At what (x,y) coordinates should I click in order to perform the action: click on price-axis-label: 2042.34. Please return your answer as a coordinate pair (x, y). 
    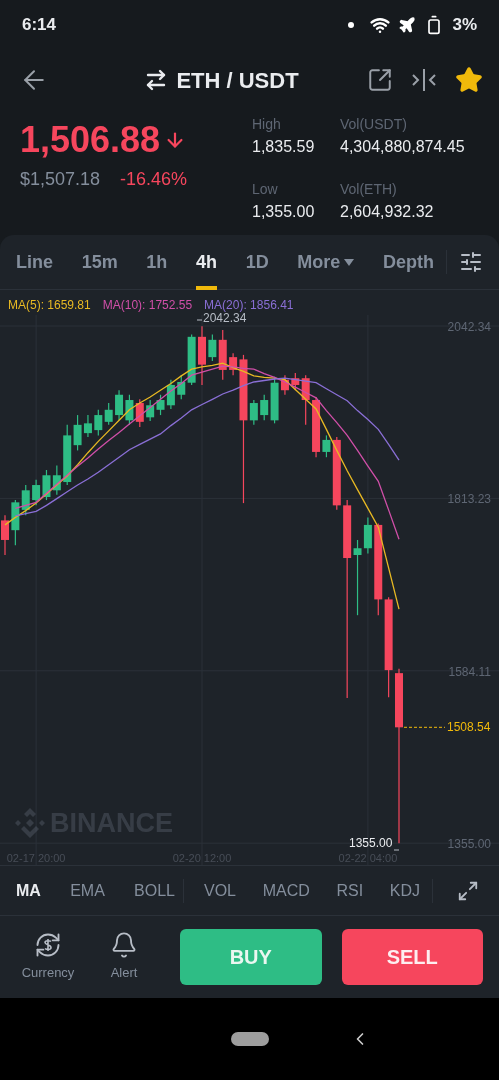
    Looking at the image, I should click on (469, 327).